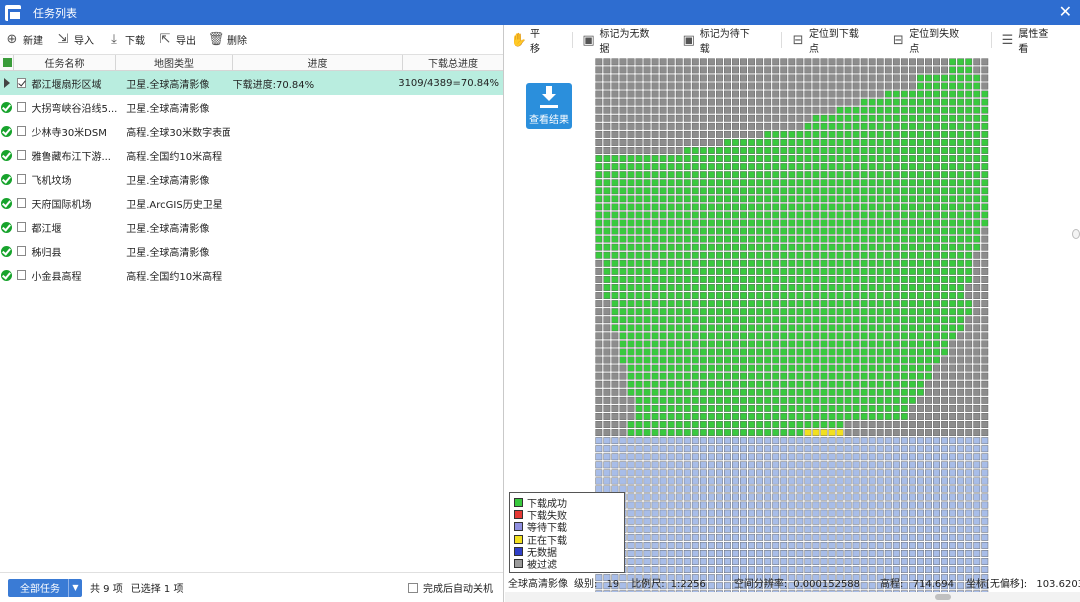 This screenshot has width=1080, height=602. What do you see at coordinates (46, 229) in the screenshot?
I see `task-name: 都江堰` at bounding box center [46, 229].